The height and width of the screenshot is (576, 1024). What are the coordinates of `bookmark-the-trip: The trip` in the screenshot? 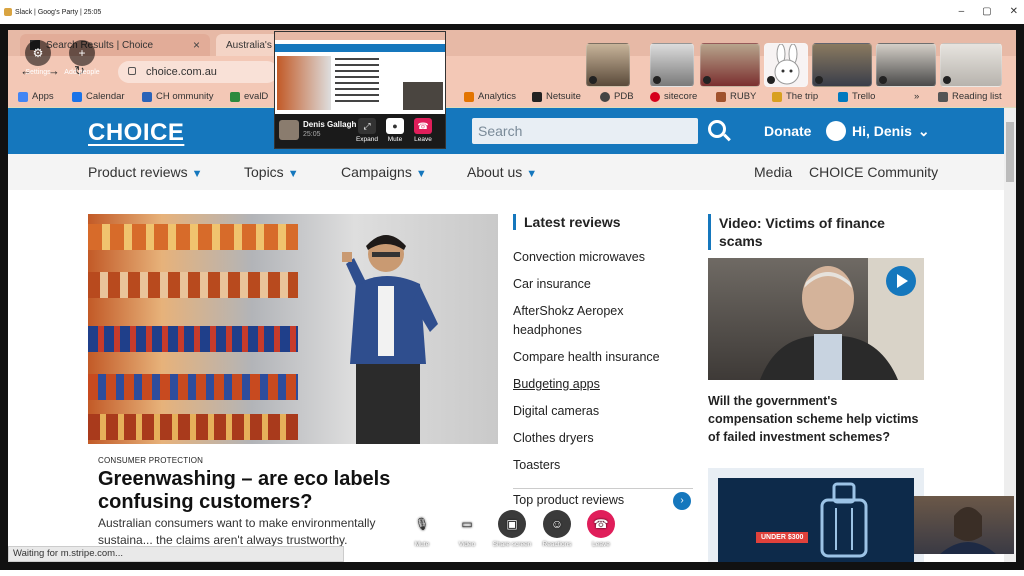 It's located at (795, 96).